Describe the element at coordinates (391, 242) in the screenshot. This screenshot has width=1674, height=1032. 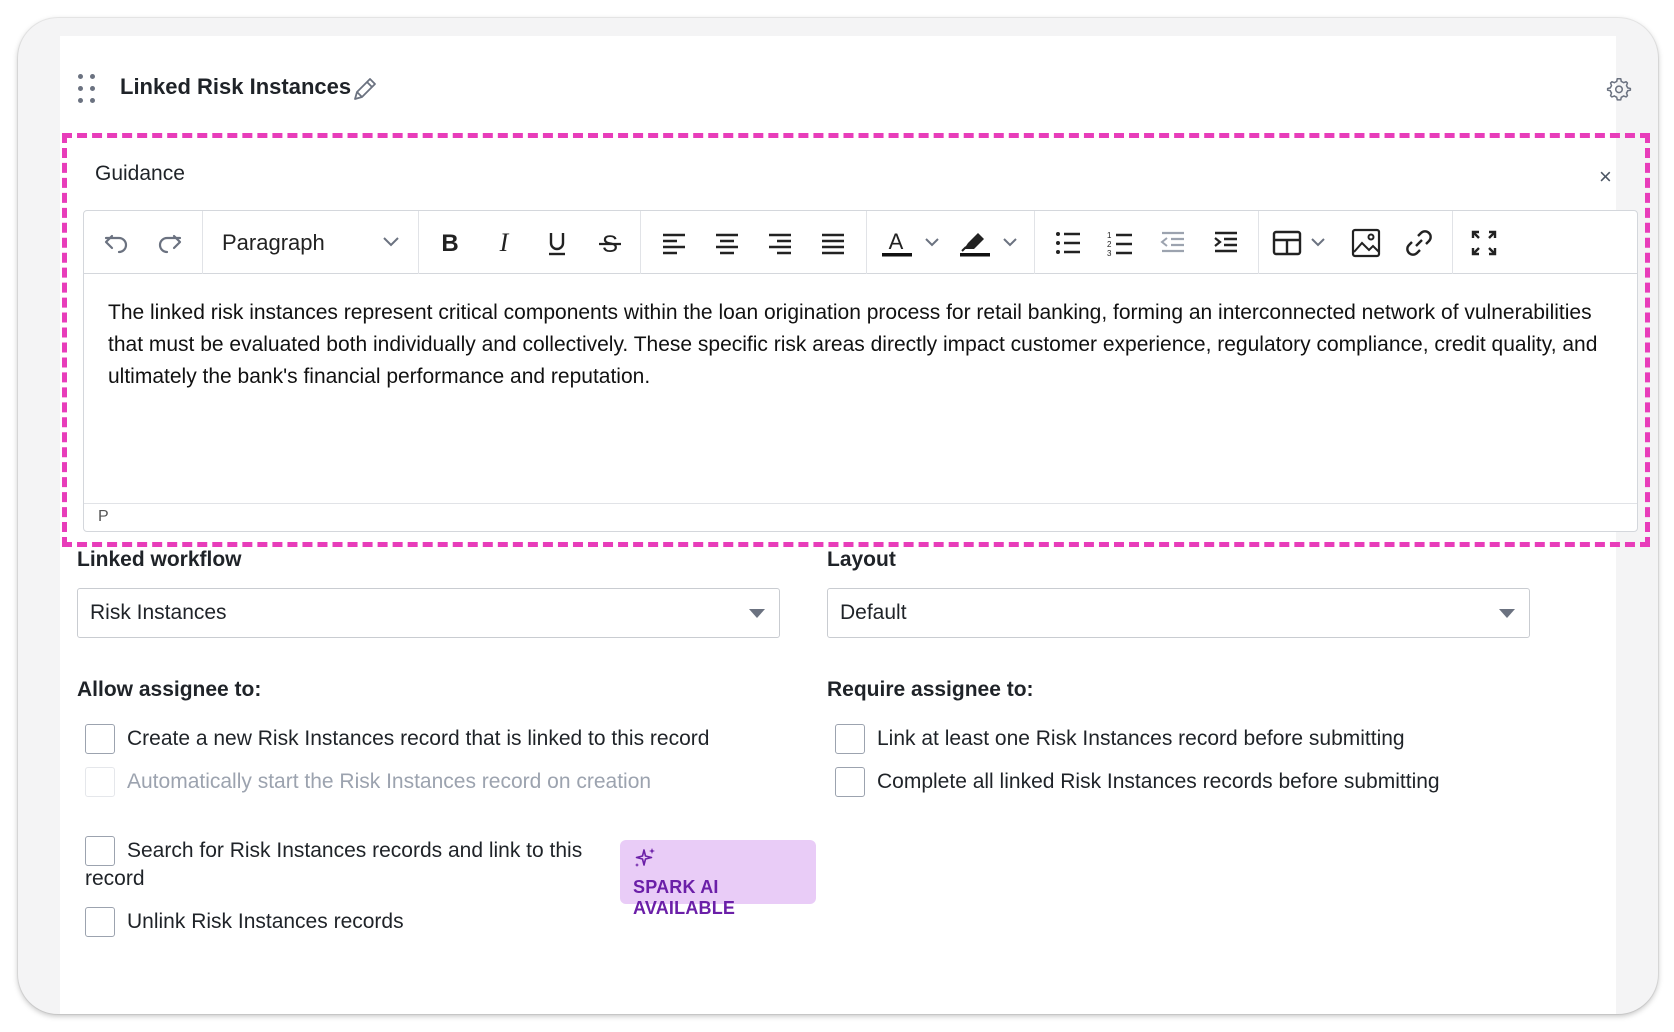
I see `chevron-down-icon` at that location.